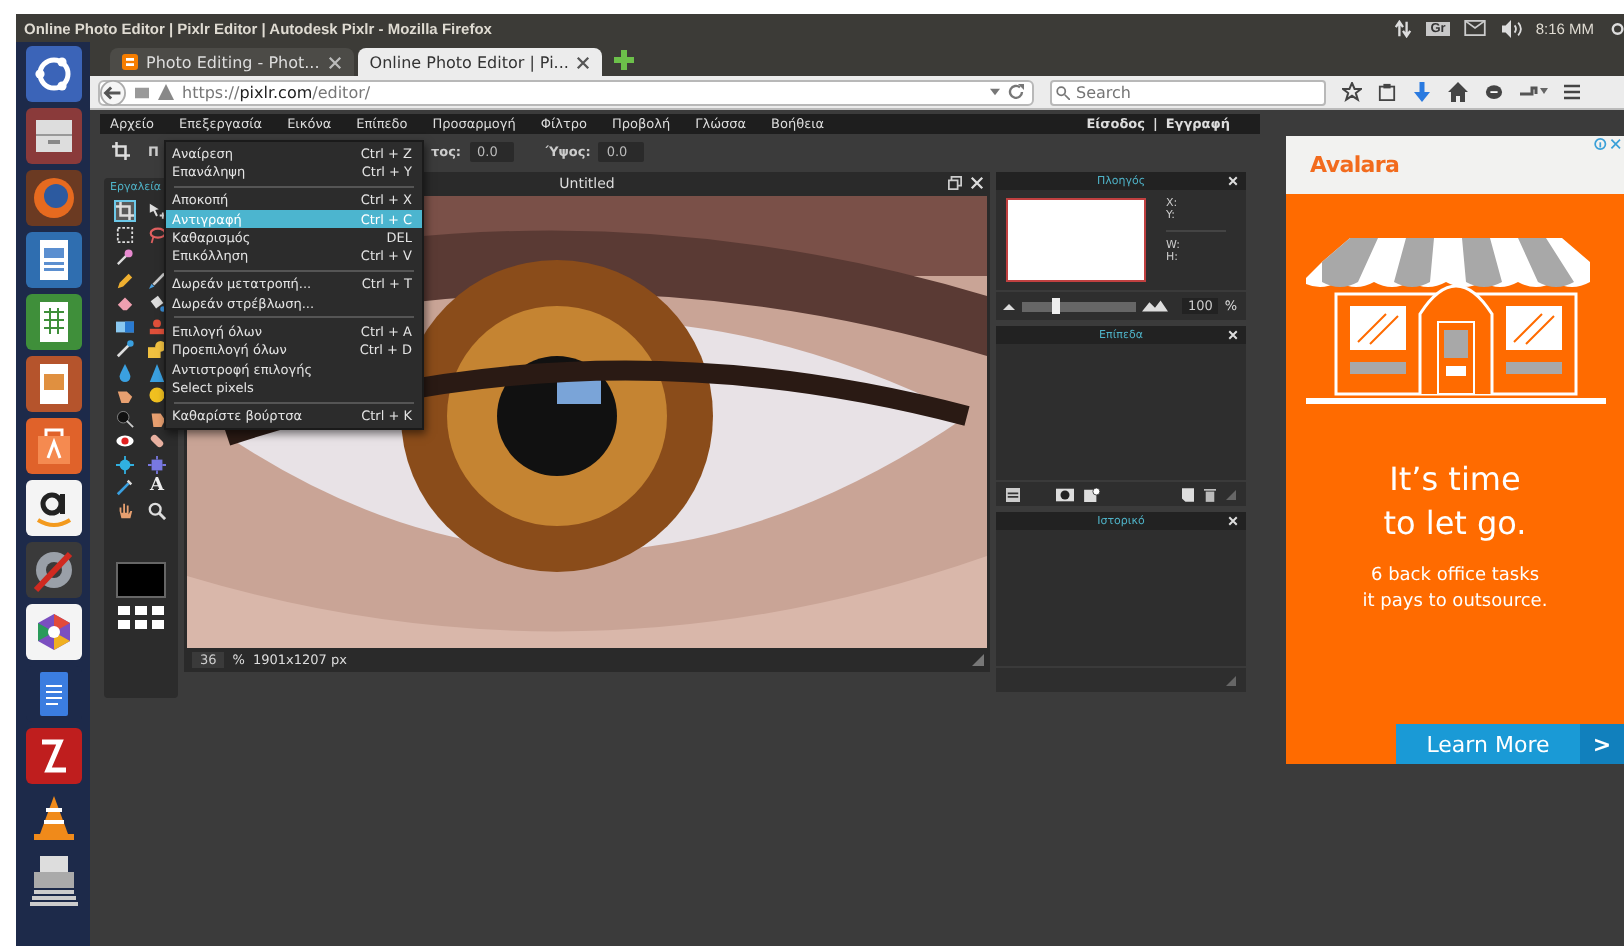 The width and height of the screenshot is (1624, 946). What do you see at coordinates (141, 618) in the screenshot?
I see `grid-icon` at bounding box center [141, 618].